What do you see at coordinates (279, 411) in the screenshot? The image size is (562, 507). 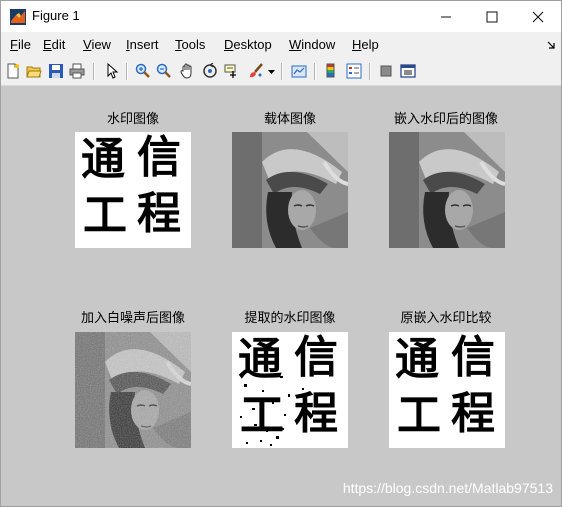 I see `noise-specks` at bounding box center [279, 411].